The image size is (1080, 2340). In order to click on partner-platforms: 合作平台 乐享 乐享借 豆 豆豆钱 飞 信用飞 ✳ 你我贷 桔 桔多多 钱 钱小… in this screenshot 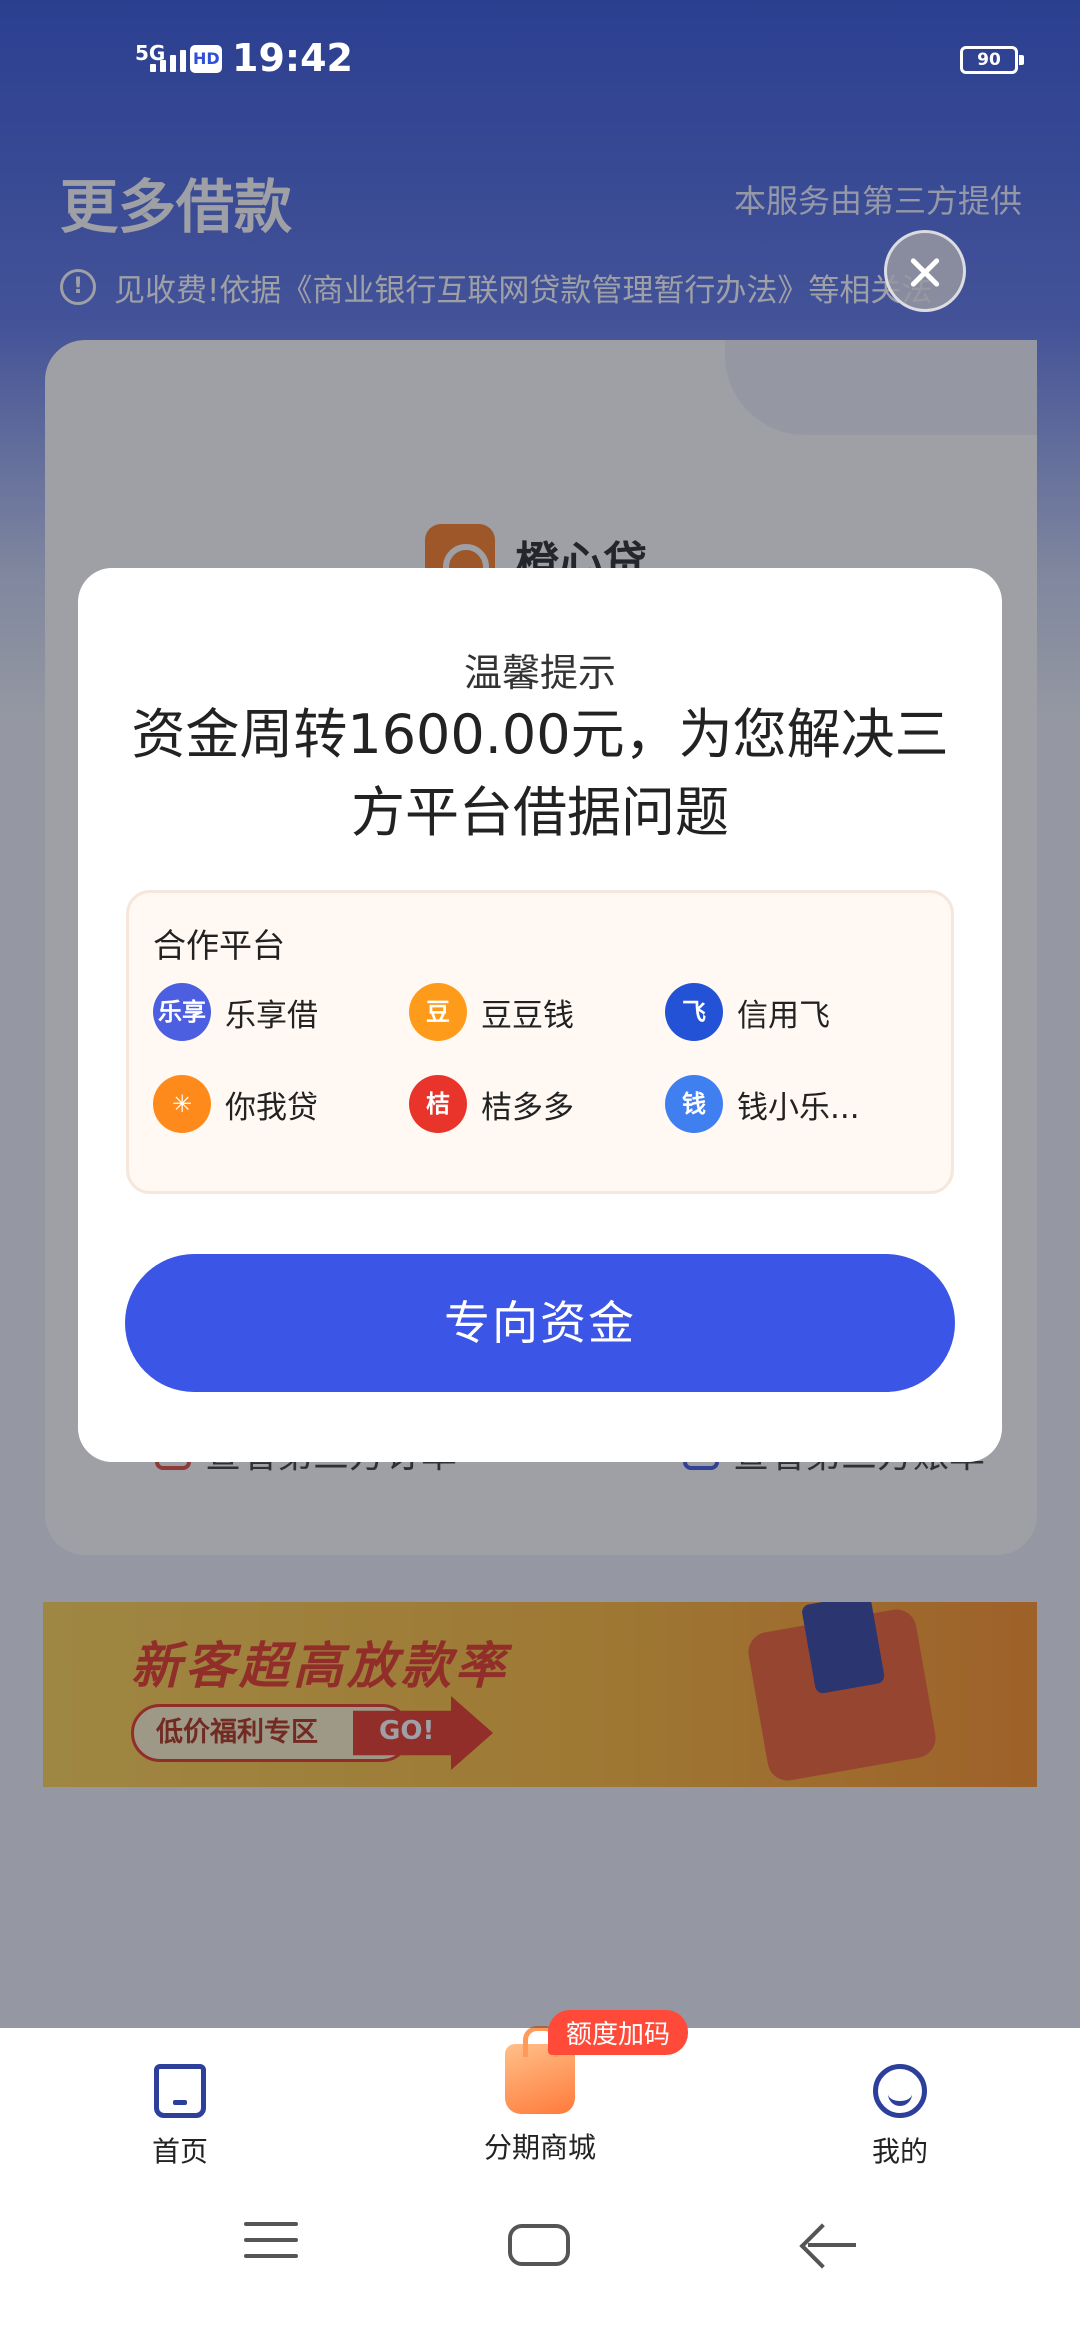, I will do `click(540, 1042)`.